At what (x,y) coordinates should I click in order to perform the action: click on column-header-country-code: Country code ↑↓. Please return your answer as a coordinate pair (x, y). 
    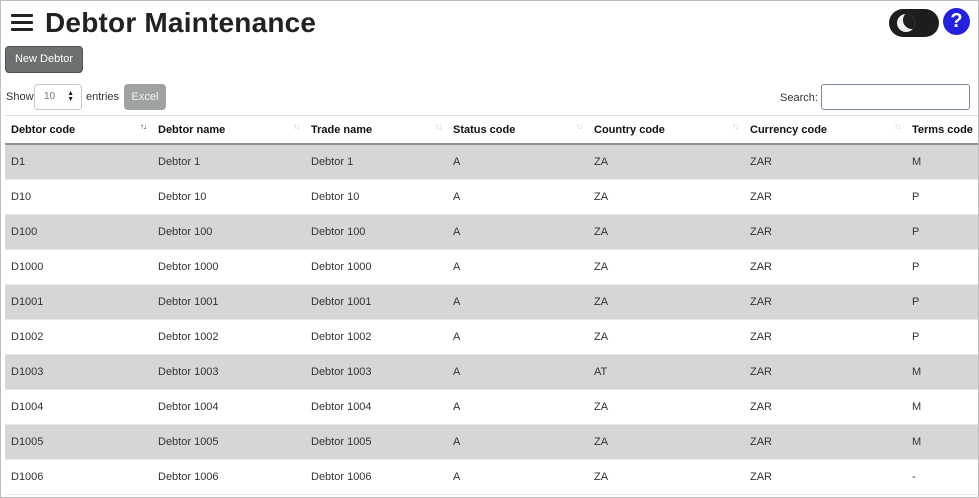
    Looking at the image, I should click on (666, 130).